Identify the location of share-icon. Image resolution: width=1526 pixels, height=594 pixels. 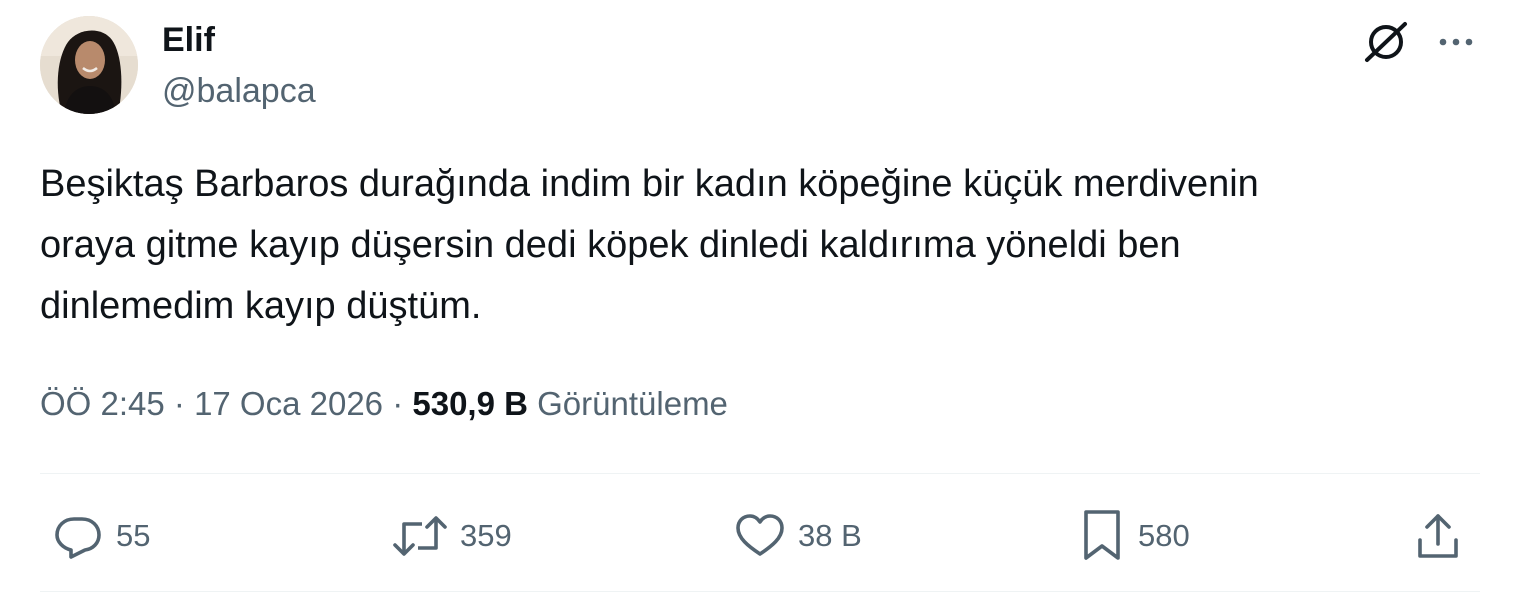
(1438, 536).